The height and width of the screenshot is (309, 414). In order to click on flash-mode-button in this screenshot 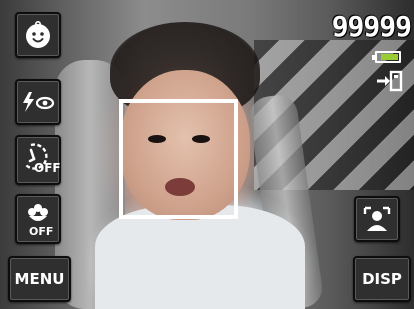, I will do `click(38, 102)`.